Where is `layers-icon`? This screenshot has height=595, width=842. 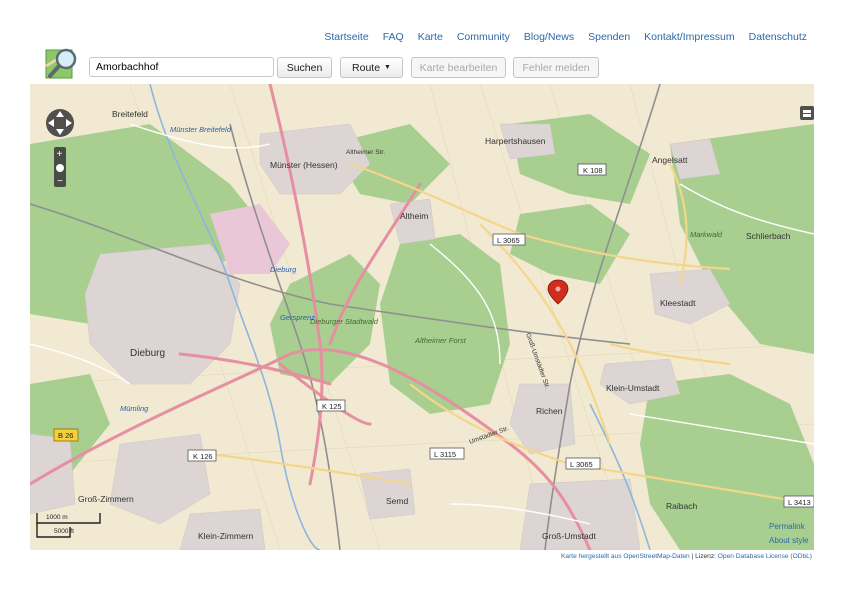 layers-icon is located at coordinates (807, 113).